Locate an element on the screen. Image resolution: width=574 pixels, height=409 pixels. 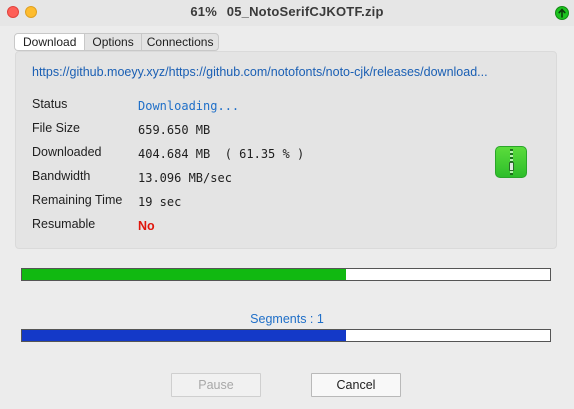
remaining-time-label: Remaining Time is located at coordinates (77, 200).